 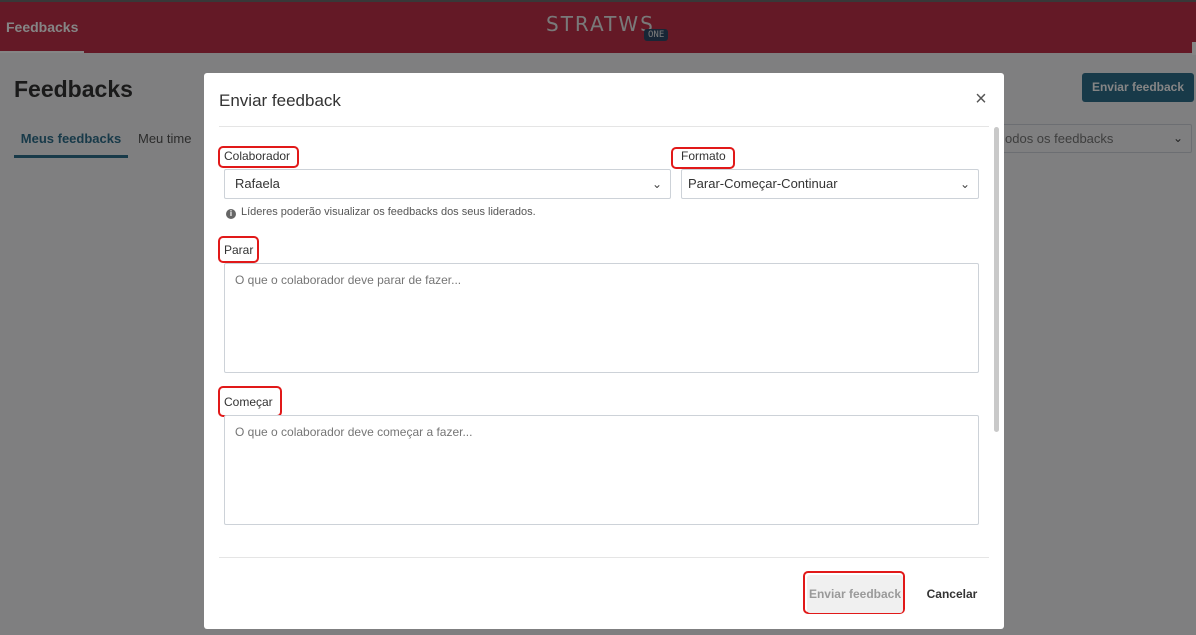 What do you see at coordinates (604, 126) in the screenshot?
I see `modal-header-divider` at bounding box center [604, 126].